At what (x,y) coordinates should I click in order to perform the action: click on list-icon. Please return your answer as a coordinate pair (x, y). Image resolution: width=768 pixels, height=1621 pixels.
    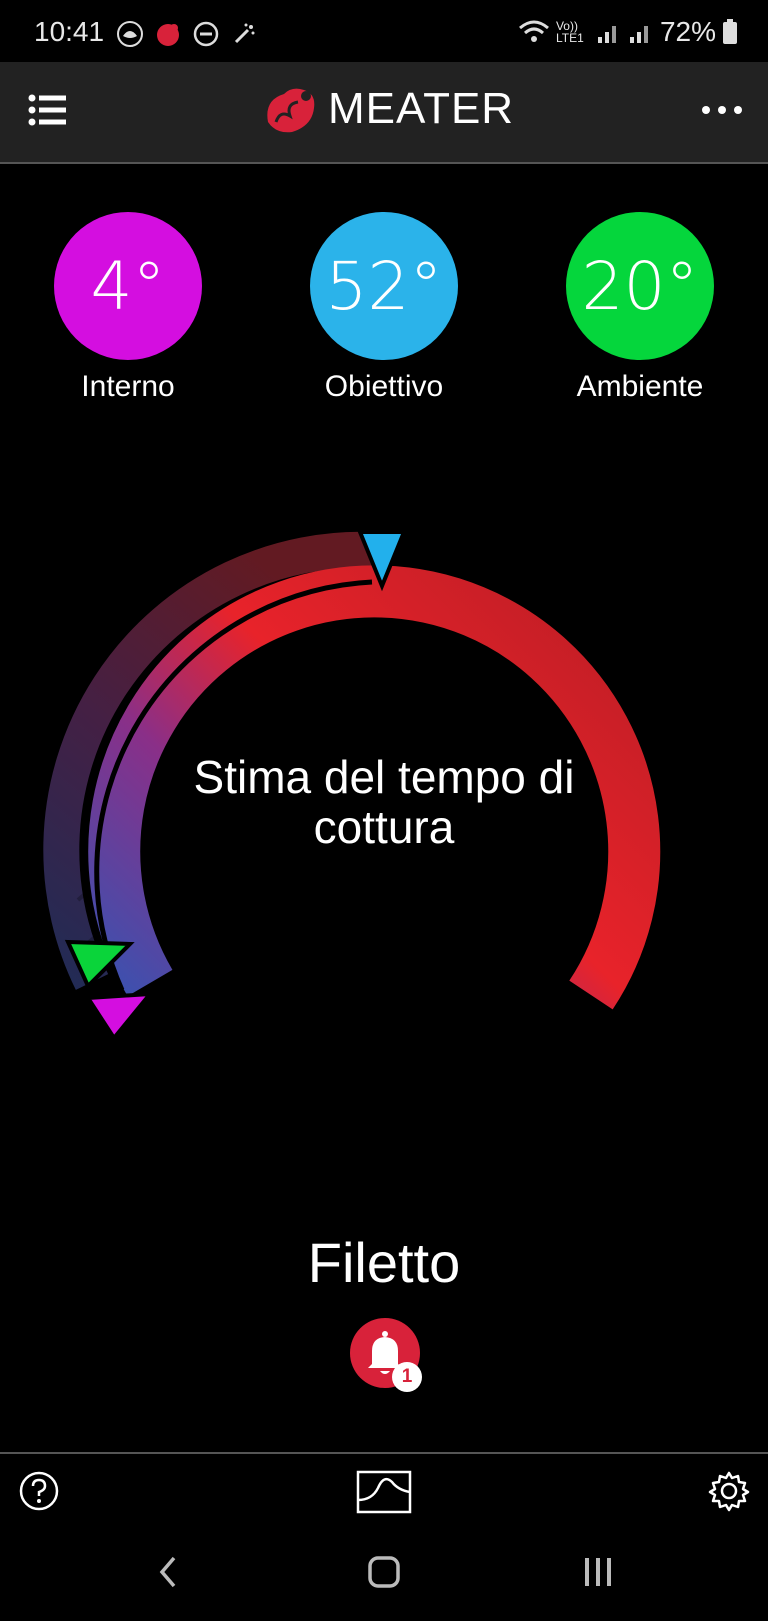
    Looking at the image, I should click on (47, 110).